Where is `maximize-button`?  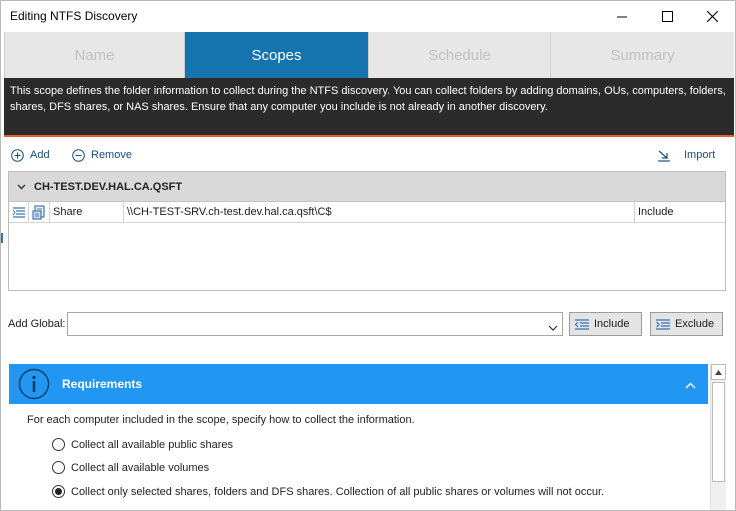 maximize-button is located at coordinates (667, 16).